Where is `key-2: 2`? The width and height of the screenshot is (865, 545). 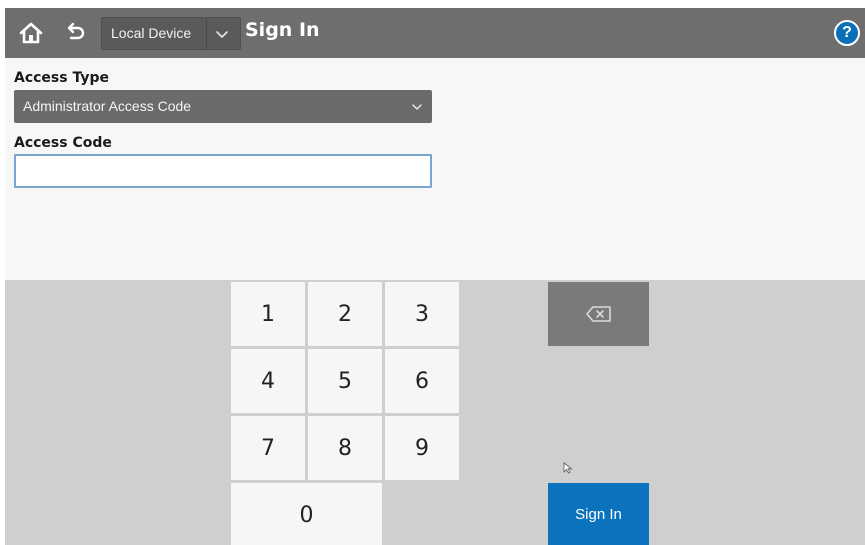 key-2: 2 is located at coordinates (345, 314).